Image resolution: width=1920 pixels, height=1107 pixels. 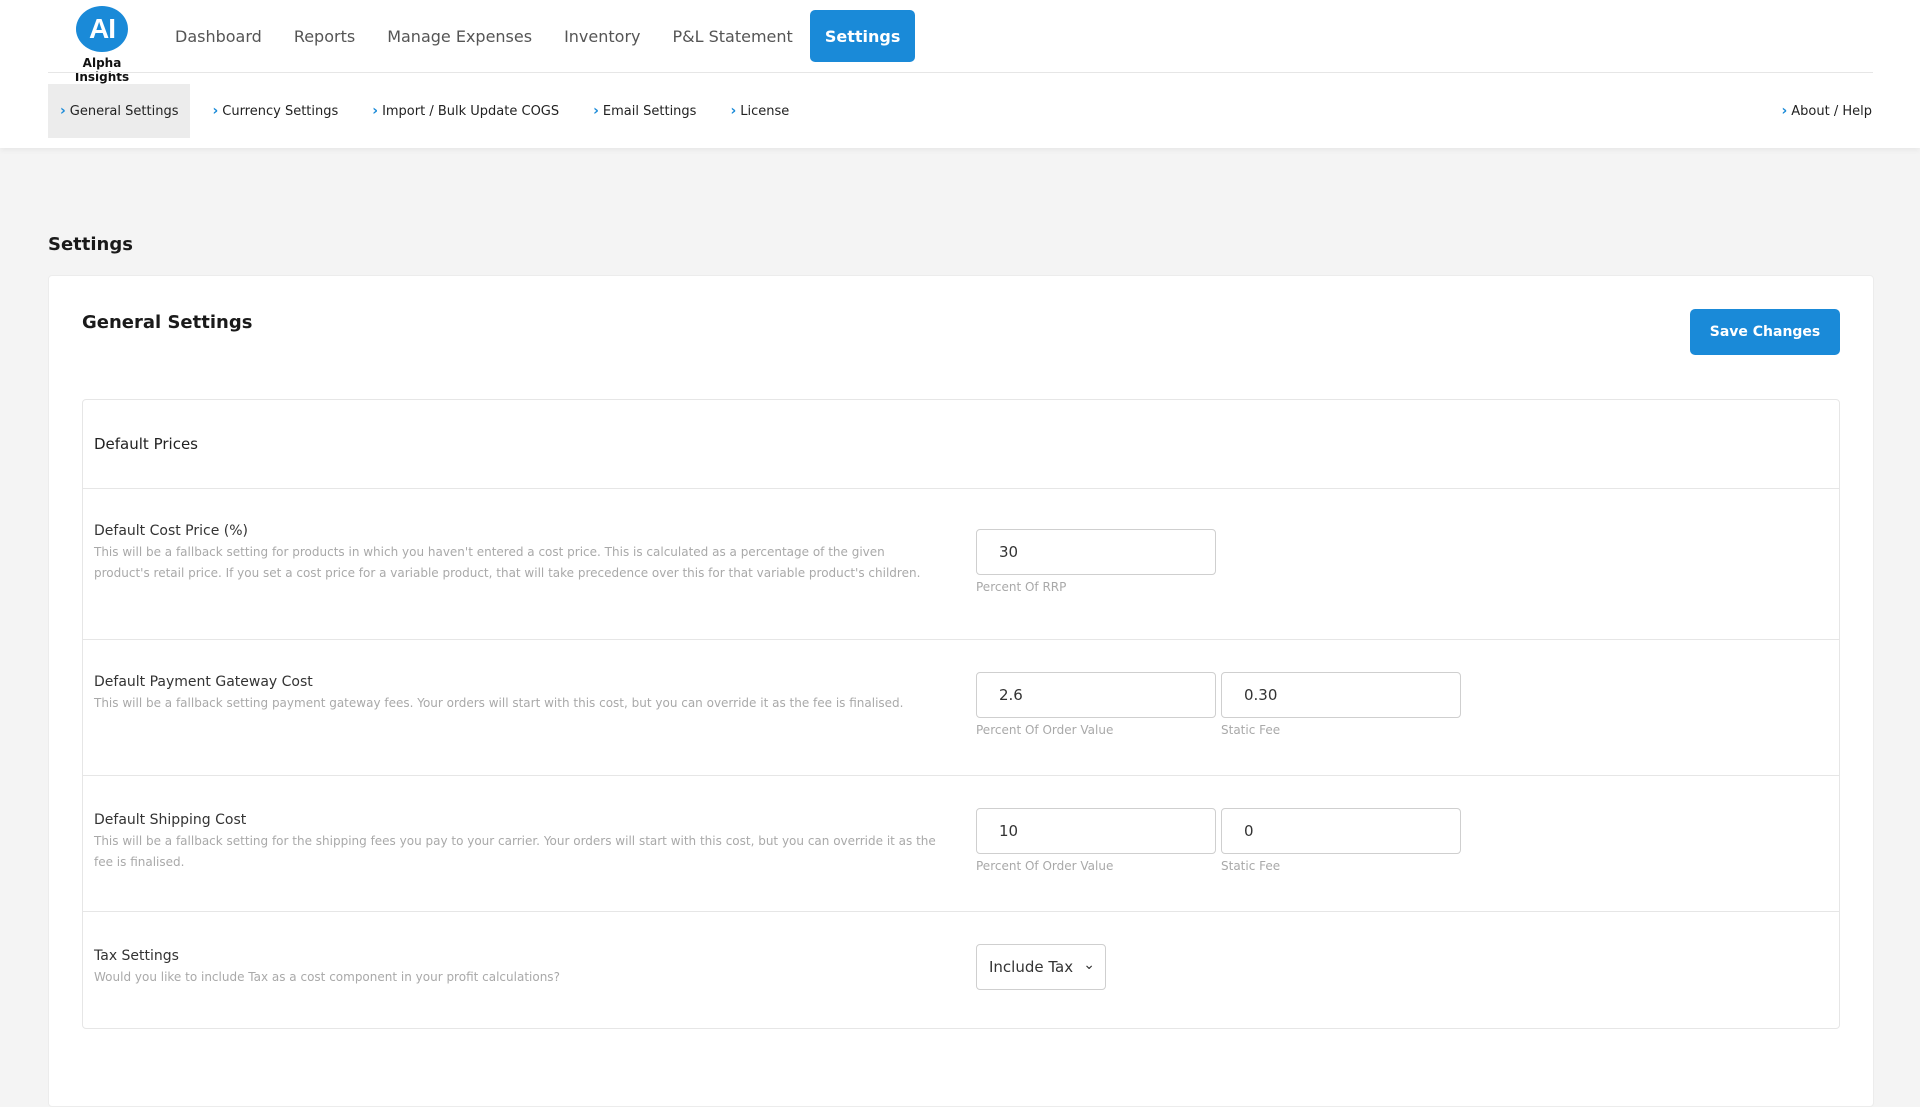 I want to click on subnav-email-settings: › Email Settings, so click(x=644, y=111).